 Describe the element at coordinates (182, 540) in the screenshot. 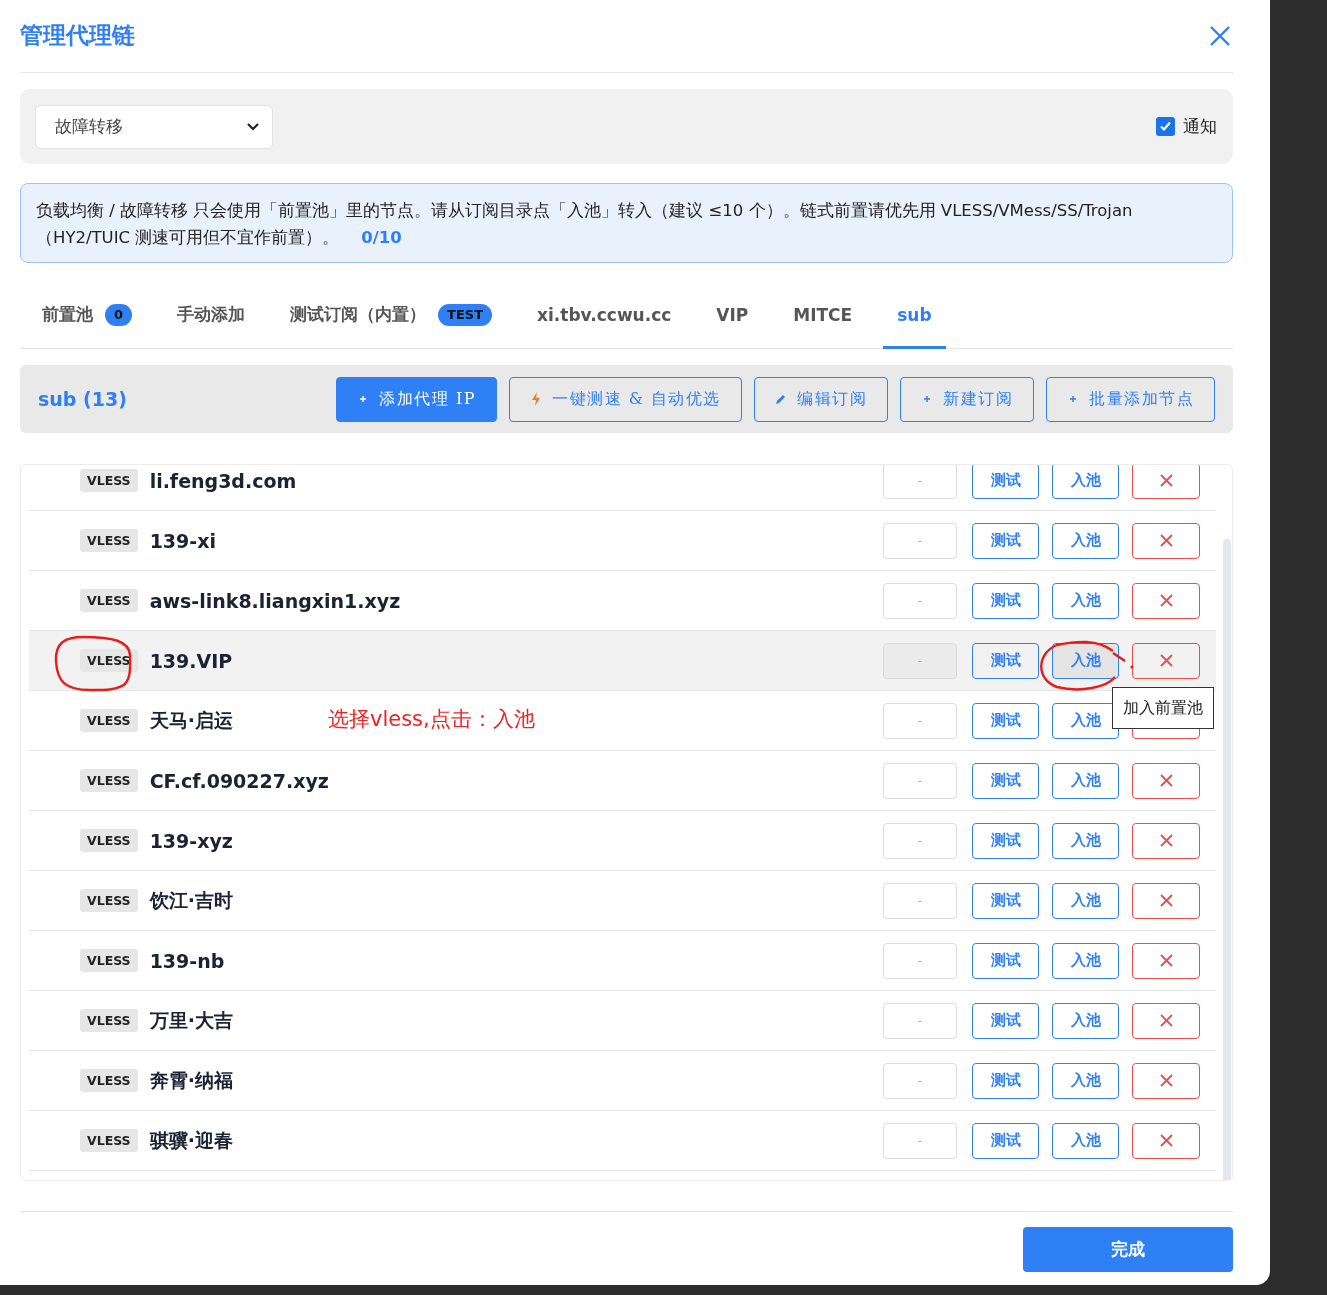

I see `node-name: 139-xi` at that location.